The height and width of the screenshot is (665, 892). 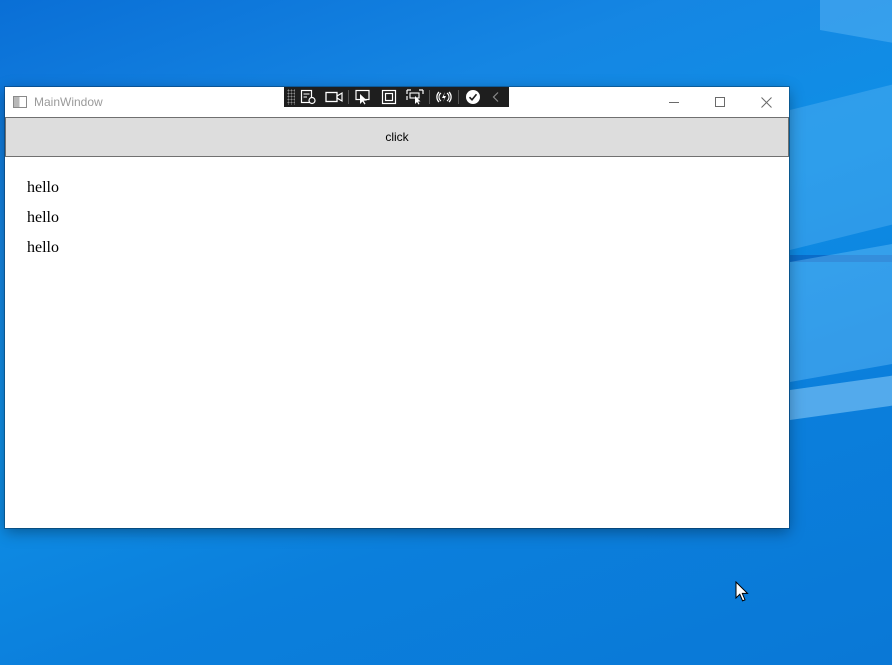 What do you see at coordinates (415, 97) in the screenshot?
I see `track-focus-icon` at bounding box center [415, 97].